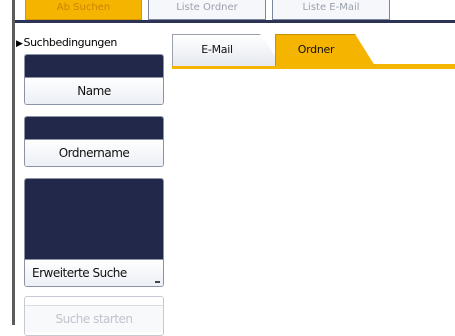  What do you see at coordinates (94, 301) in the screenshot?
I see `start-search-top` at bounding box center [94, 301].